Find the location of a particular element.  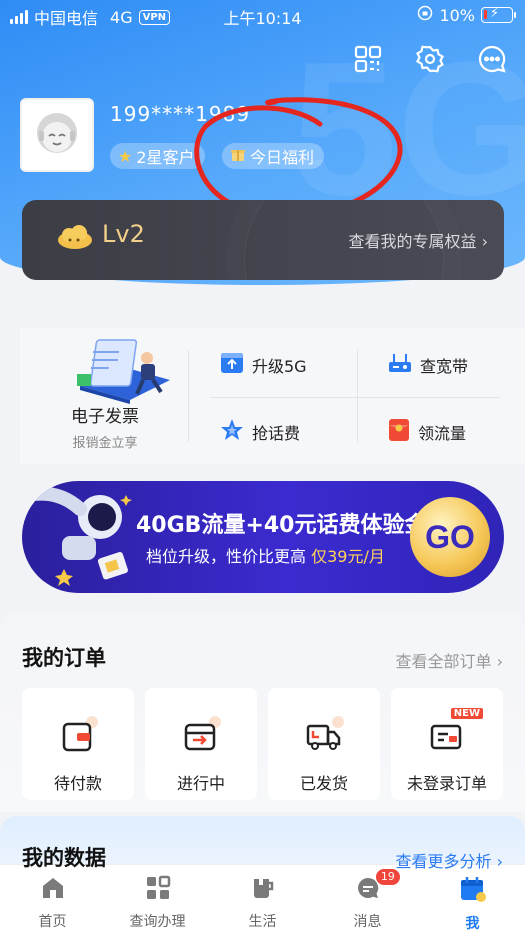

data-title: 我的数据 is located at coordinates (64, 858).